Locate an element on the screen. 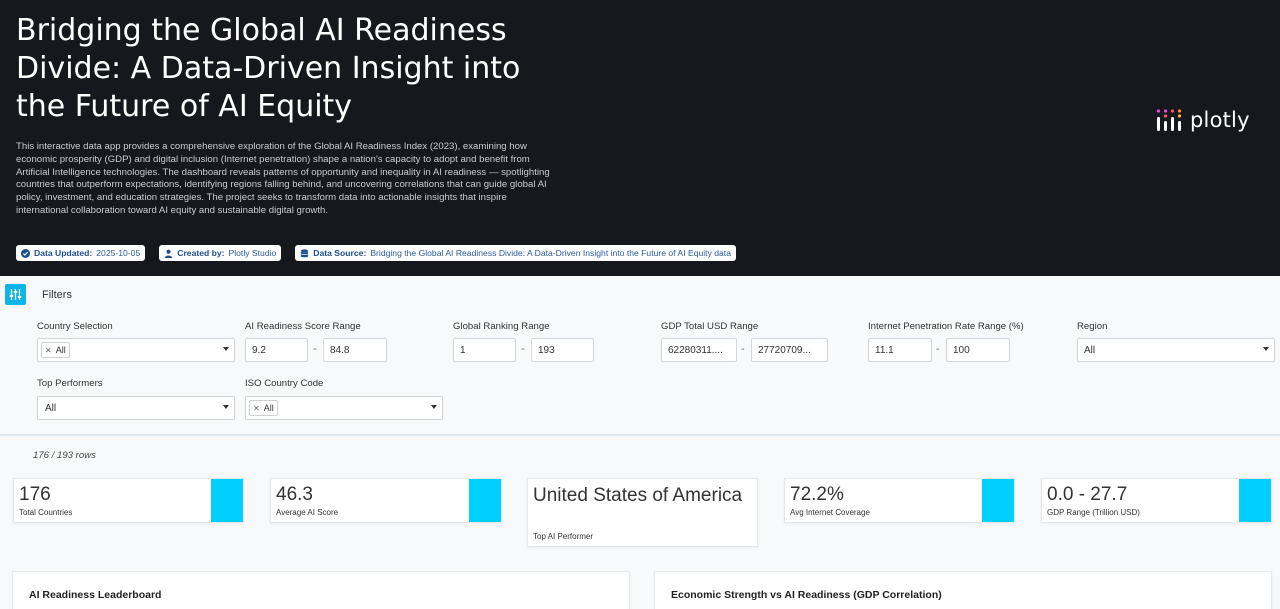 Image resolution: width=1280 pixels, height=609 pixels. ai-score-min-input: 9.2 is located at coordinates (276, 350).